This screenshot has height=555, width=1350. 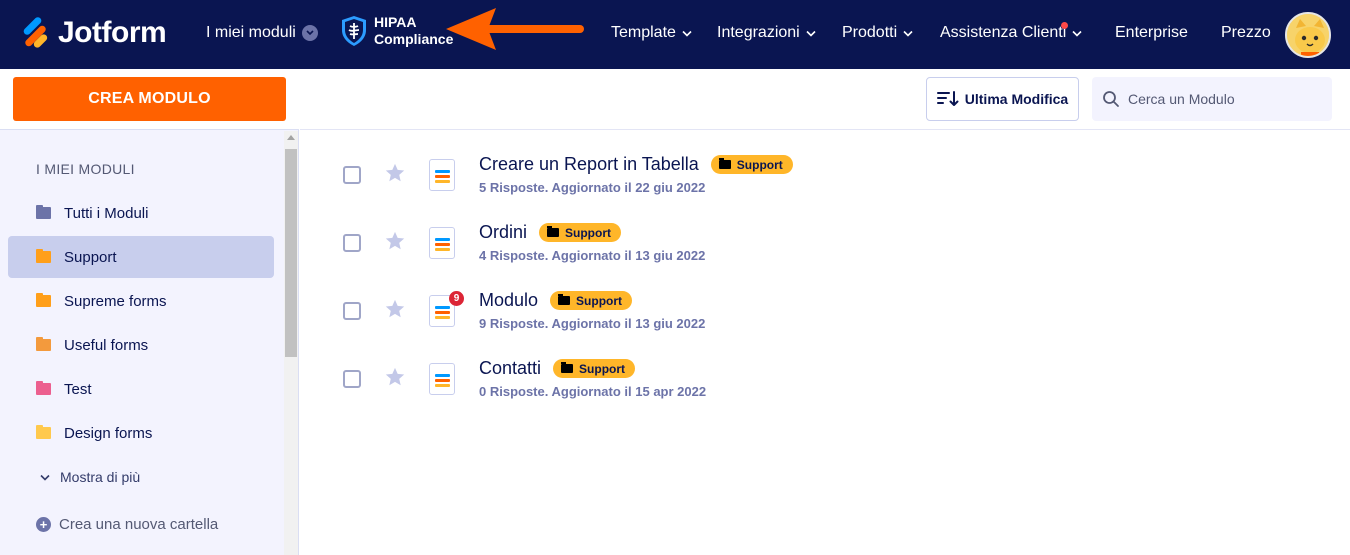 What do you see at coordinates (112, 32) in the screenshot?
I see `brand-name: Jotform` at bounding box center [112, 32].